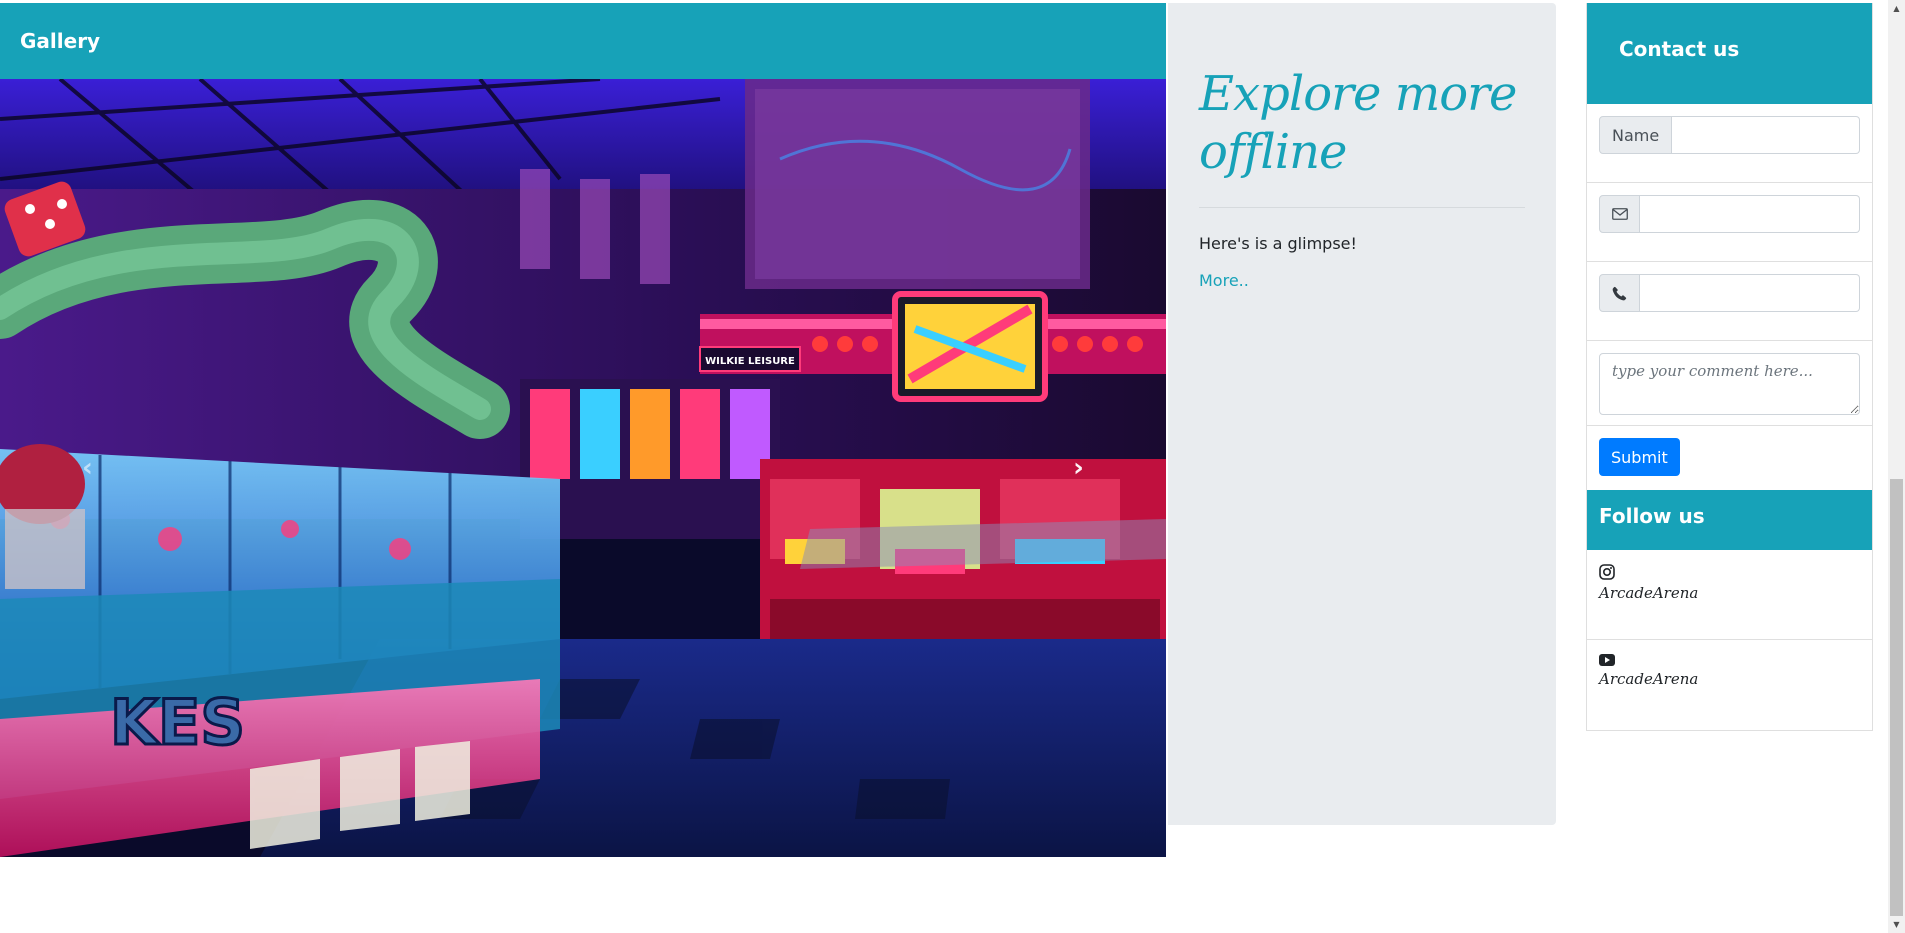 The height and width of the screenshot is (933, 1905). Describe the element at coordinates (1358, 123) in the screenshot. I see `explore-heading: Explore more offline` at that location.